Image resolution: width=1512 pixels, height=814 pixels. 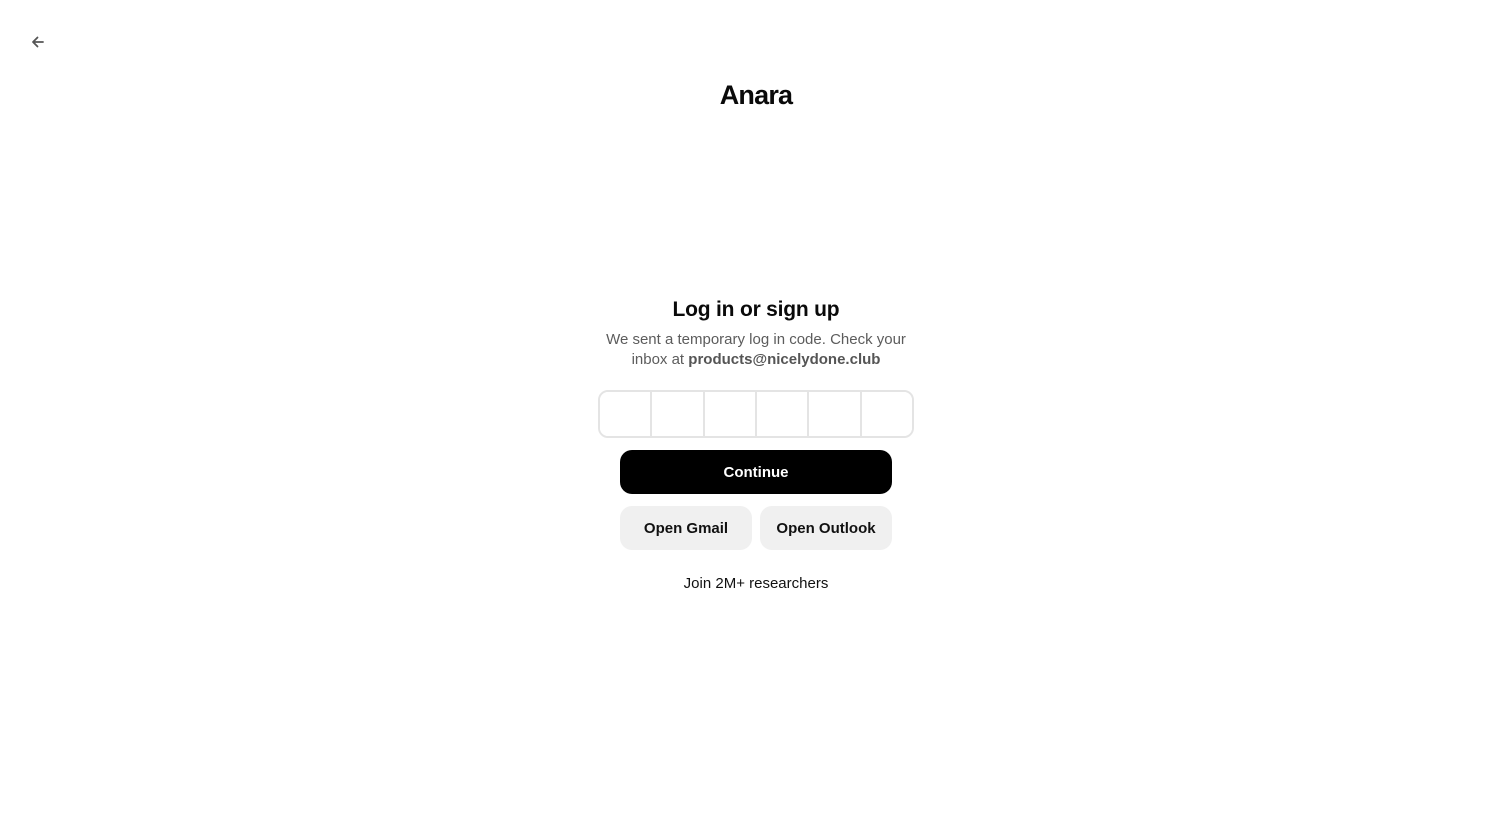 I want to click on open-gmail-button: Open Gmail, so click(x=686, y=528).